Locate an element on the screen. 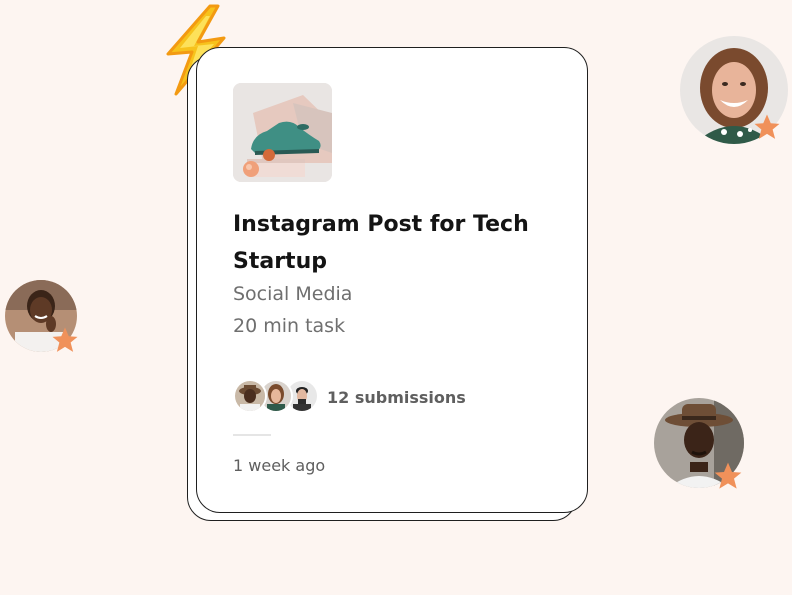 The height and width of the screenshot is (595, 792). posted-time: 1 week ago is located at coordinates (279, 465).